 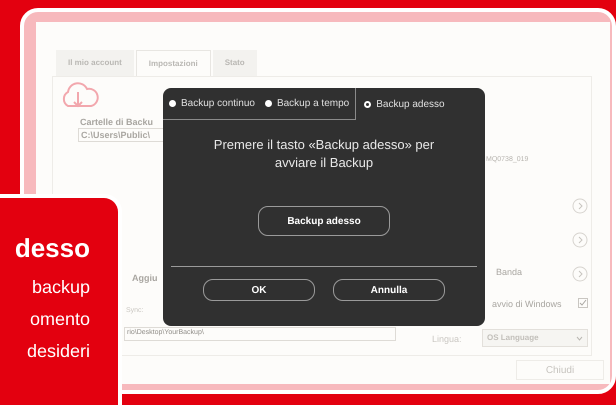 What do you see at coordinates (52, 248) in the screenshot?
I see `promo-heading: desso` at bounding box center [52, 248].